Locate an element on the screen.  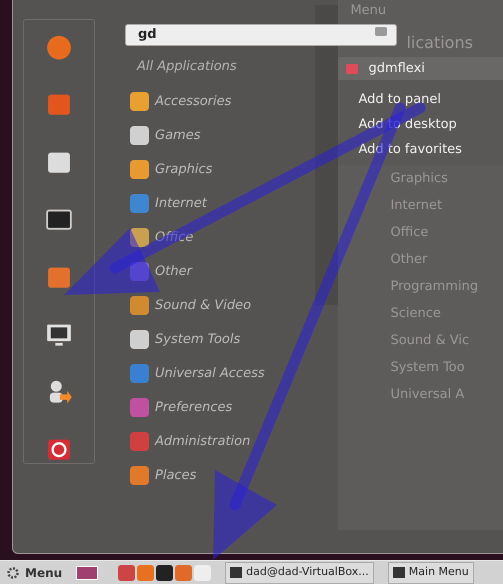
list-heading: lications is located at coordinates (440, 43).